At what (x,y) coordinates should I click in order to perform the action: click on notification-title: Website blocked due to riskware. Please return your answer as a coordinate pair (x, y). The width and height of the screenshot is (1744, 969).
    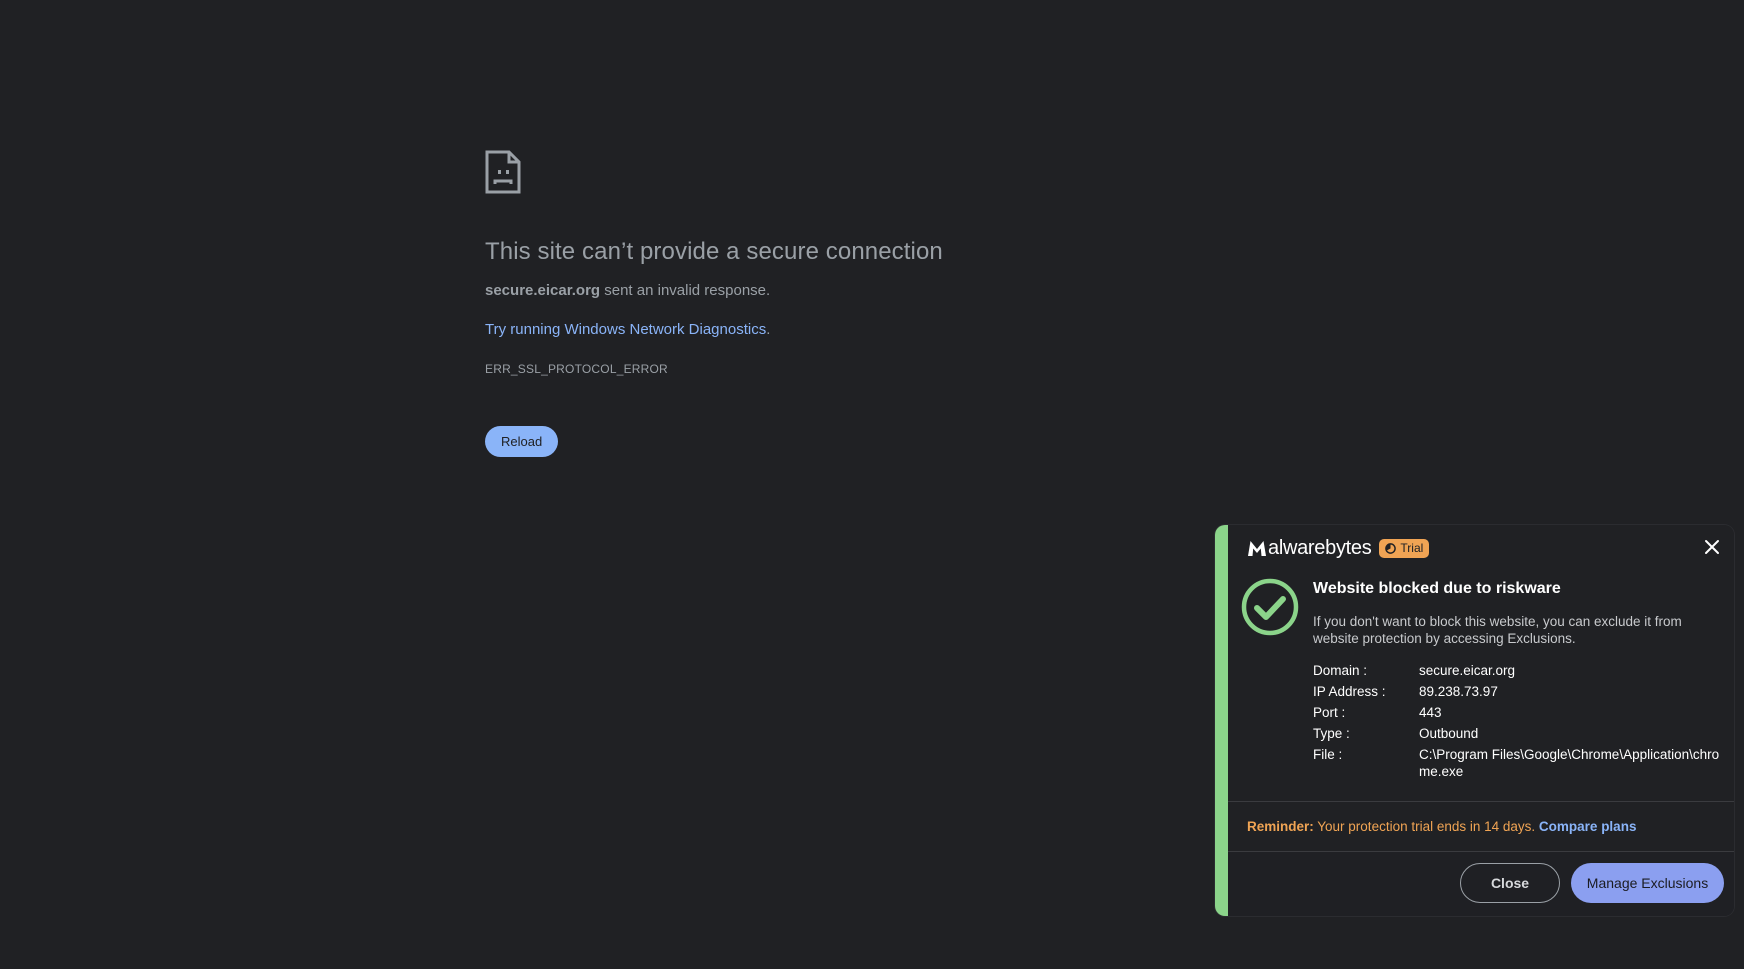
    Looking at the image, I should click on (1437, 588).